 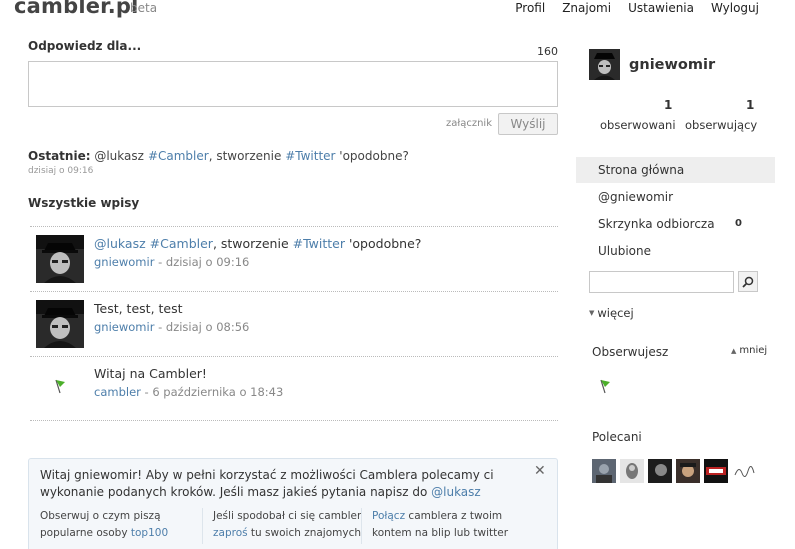 I want to click on latest-mention: @lukasz, so click(x=119, y=156).